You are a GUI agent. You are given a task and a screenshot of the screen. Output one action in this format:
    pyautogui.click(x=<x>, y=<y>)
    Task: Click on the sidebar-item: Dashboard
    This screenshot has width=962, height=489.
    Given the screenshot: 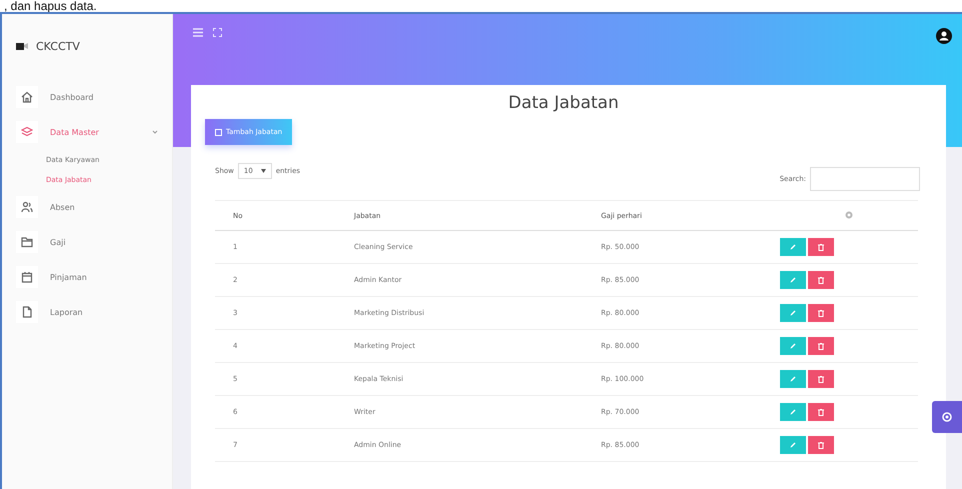 What is the action you would take?
    pyautogui.click(x=87, y=97)
    